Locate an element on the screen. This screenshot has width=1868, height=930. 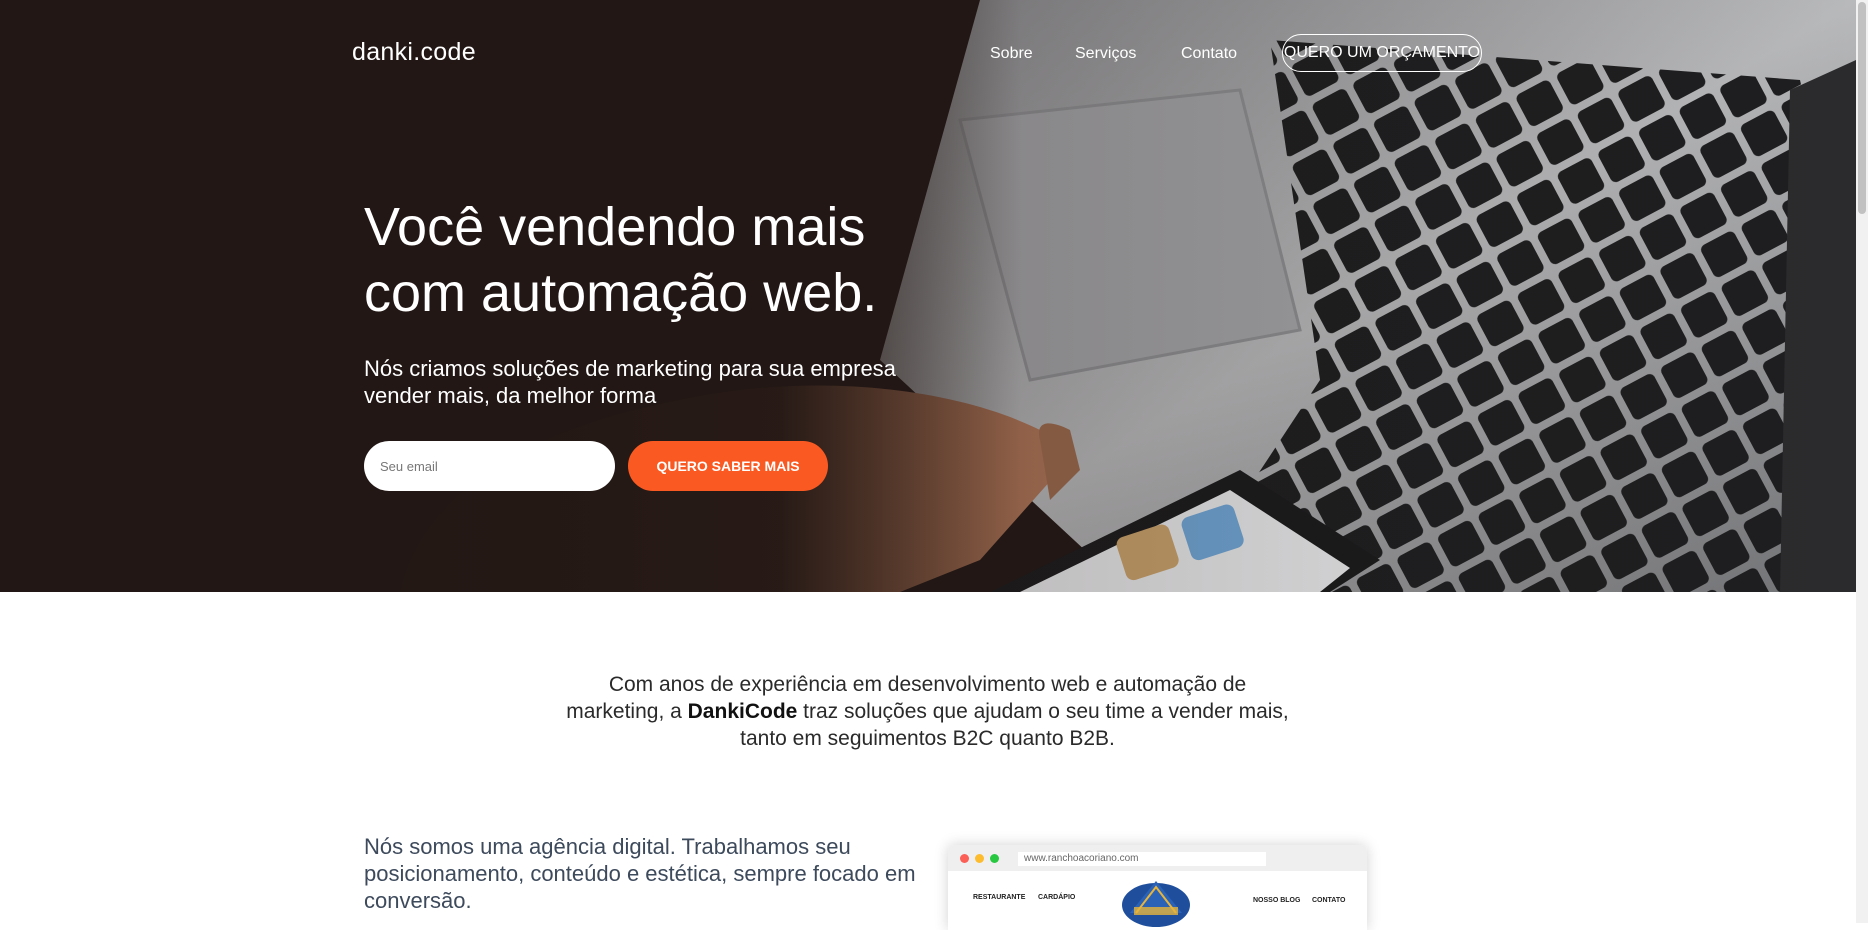
hero-title: Você vendendo mais com automação web. is located at coordinates (674, 260).